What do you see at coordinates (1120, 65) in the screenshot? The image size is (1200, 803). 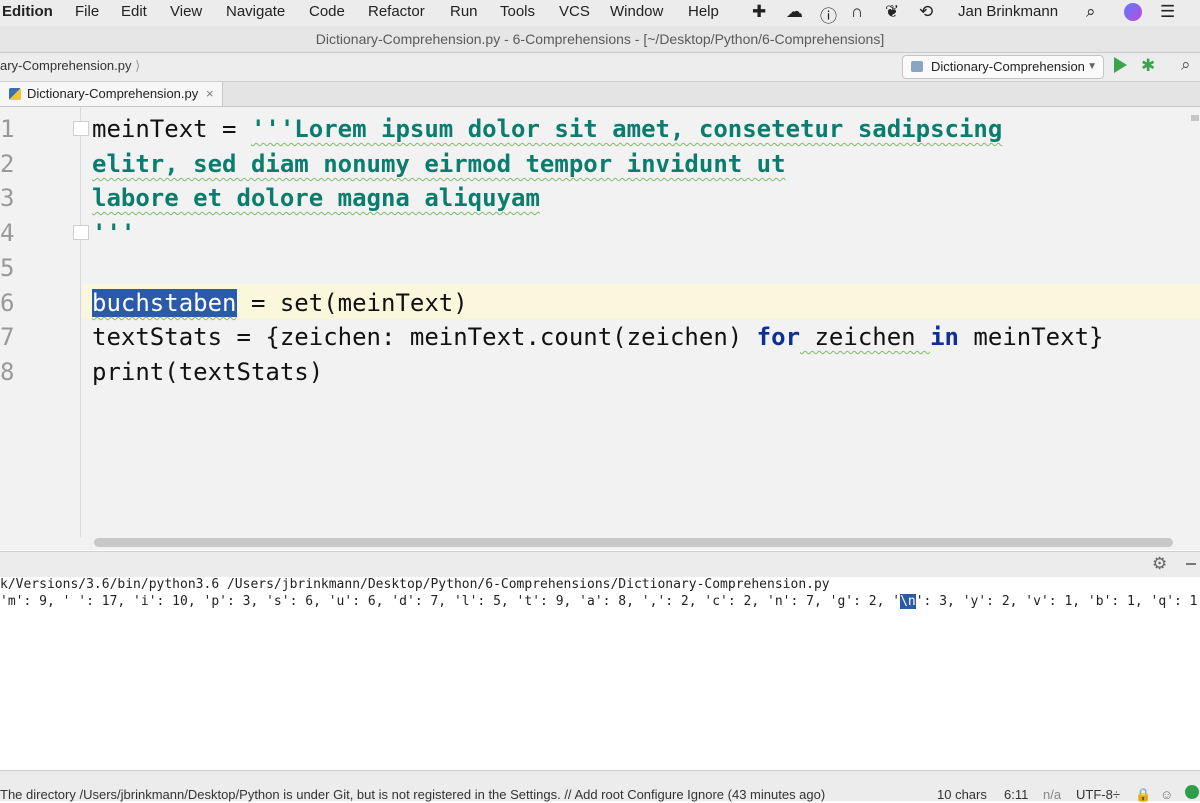 I see `run-icon` at bounding box center [1120, 65].